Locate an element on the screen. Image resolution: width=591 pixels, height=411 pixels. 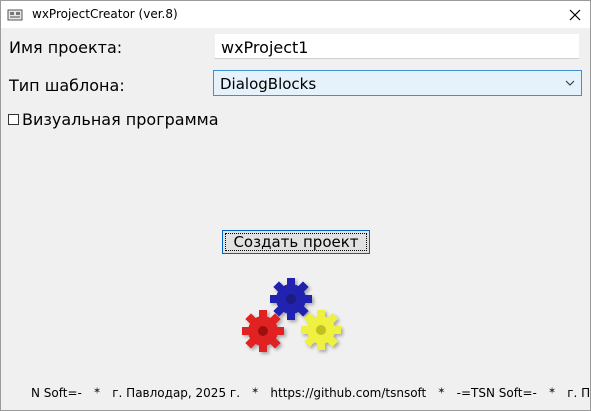
title-bar: wxProjectCreator (ver.8) is located at coordinates (295, 14).